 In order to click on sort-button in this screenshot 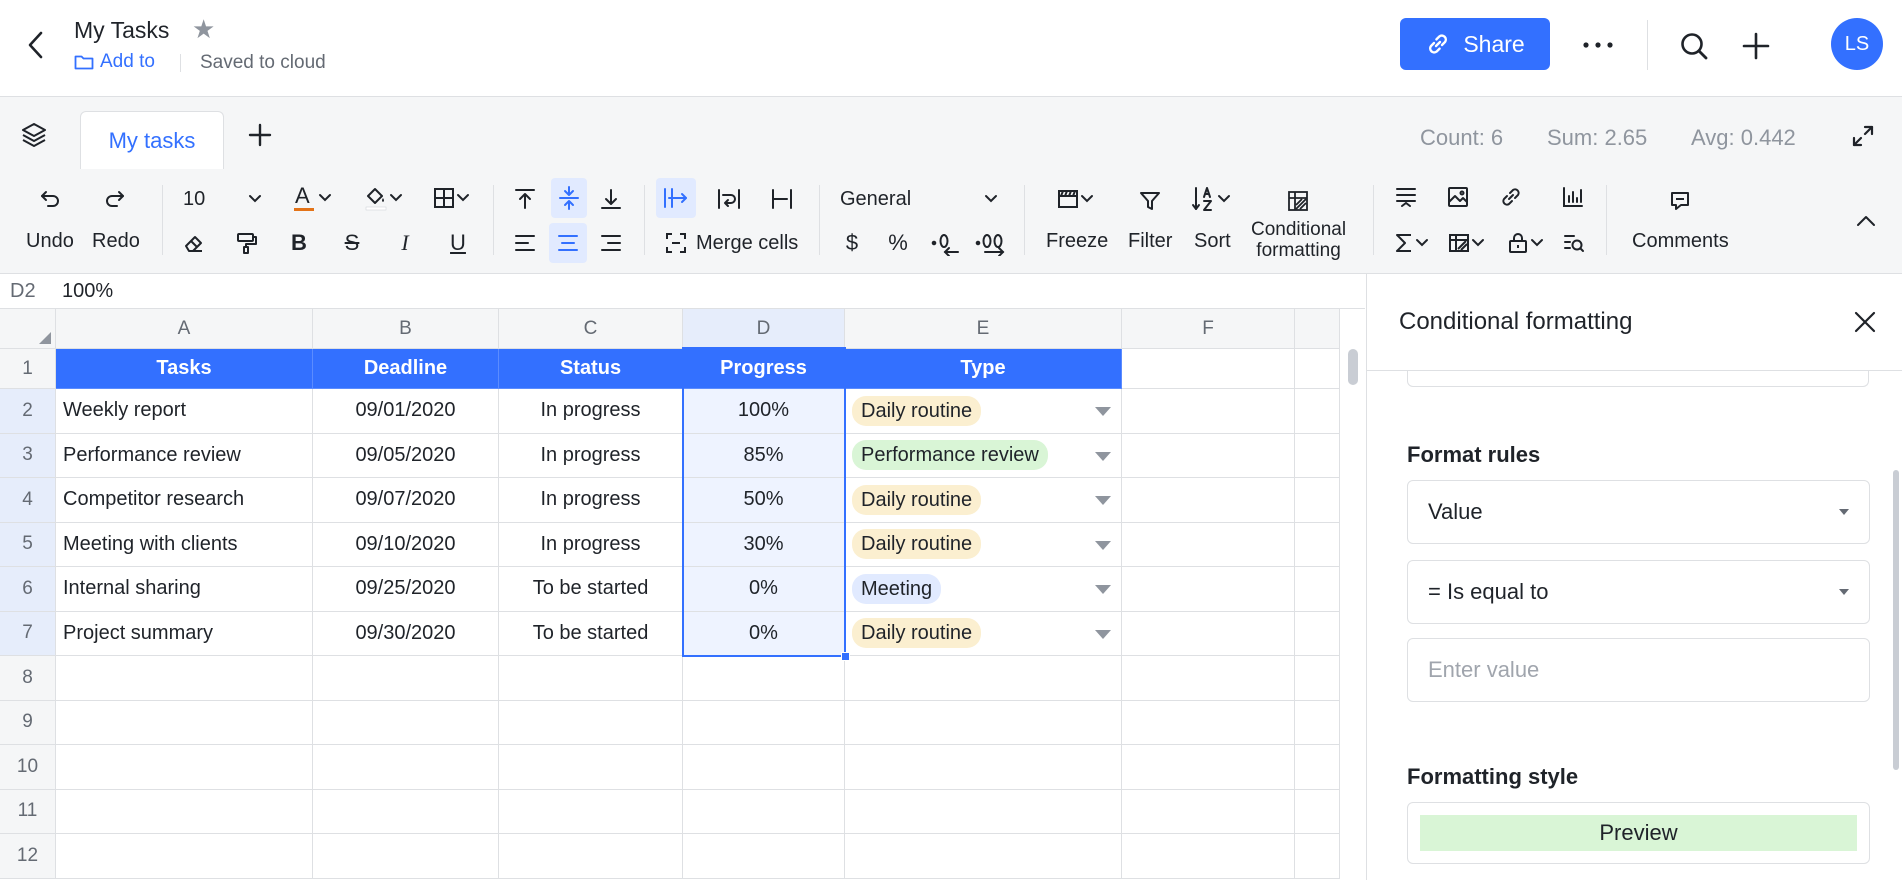, I will do `click(1211, 199)`.